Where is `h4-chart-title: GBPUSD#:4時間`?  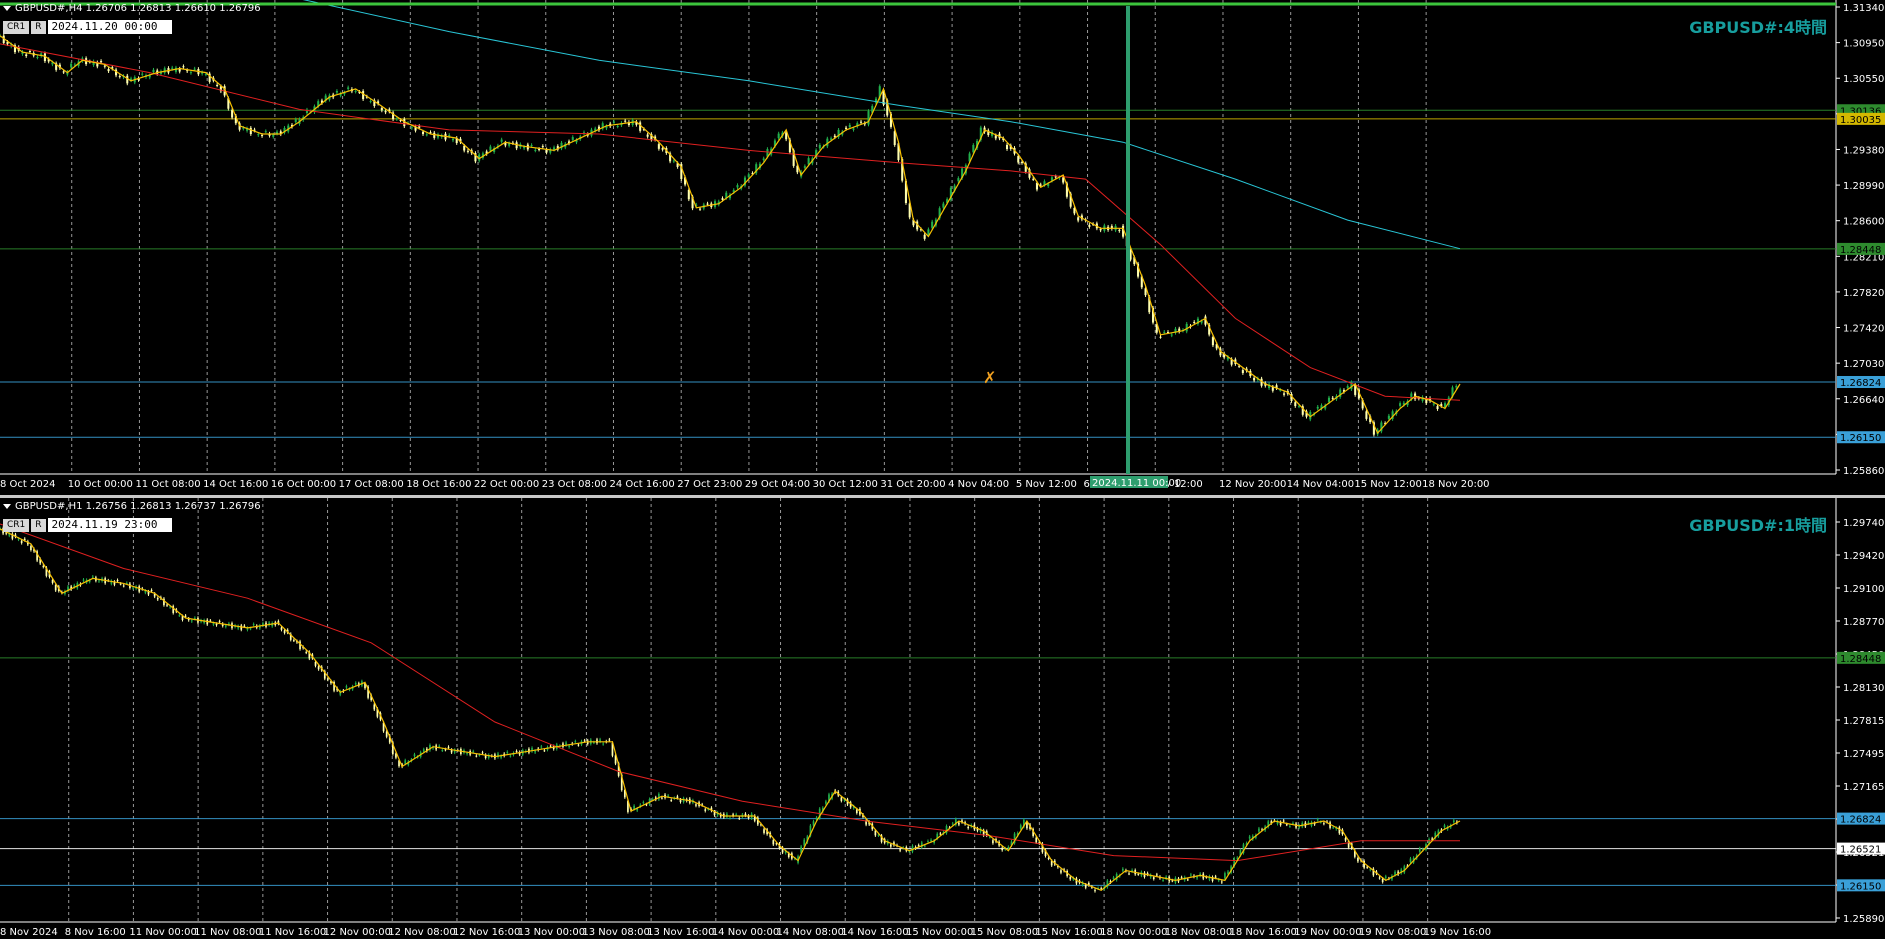 h4-chart-title: GBPUSD#:4時間 is located at coordinates (1758, 27).